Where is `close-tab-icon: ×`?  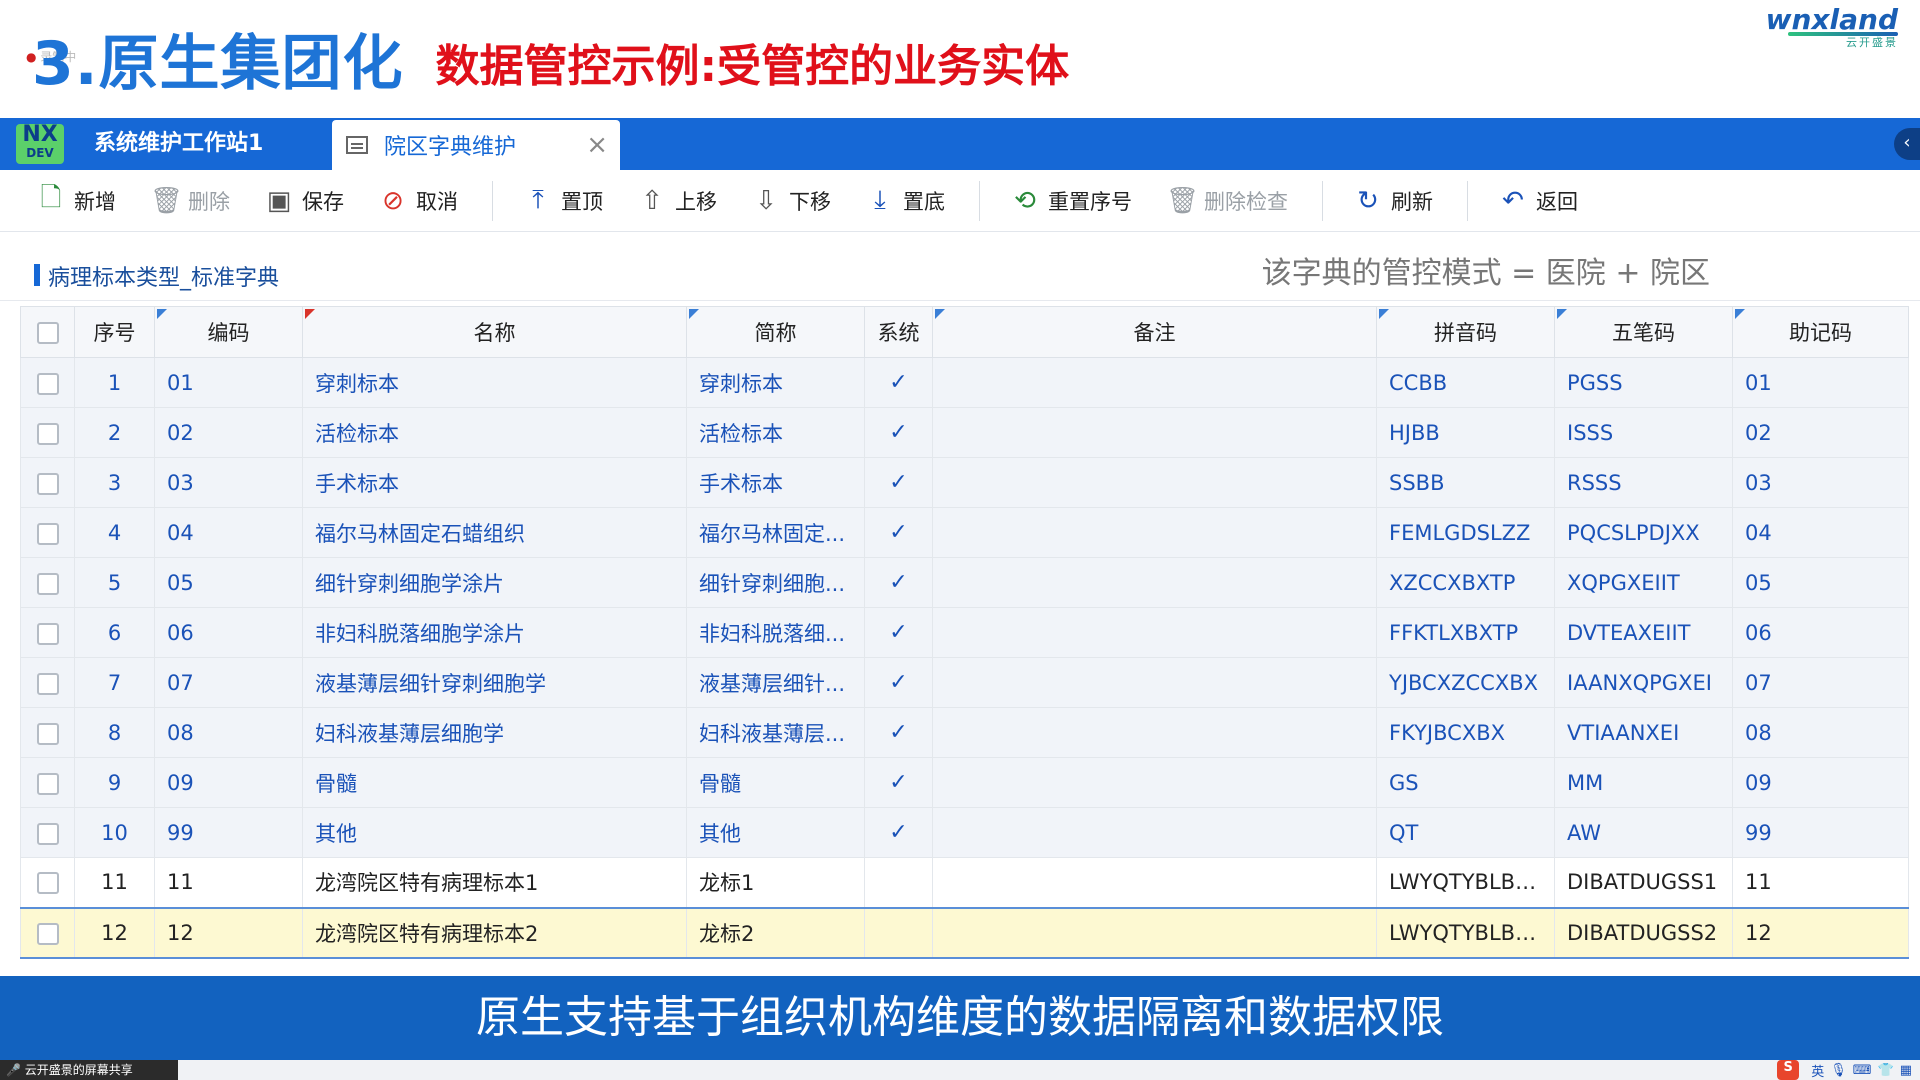 close-tab-icon: × is located at coordinates (597, 145).